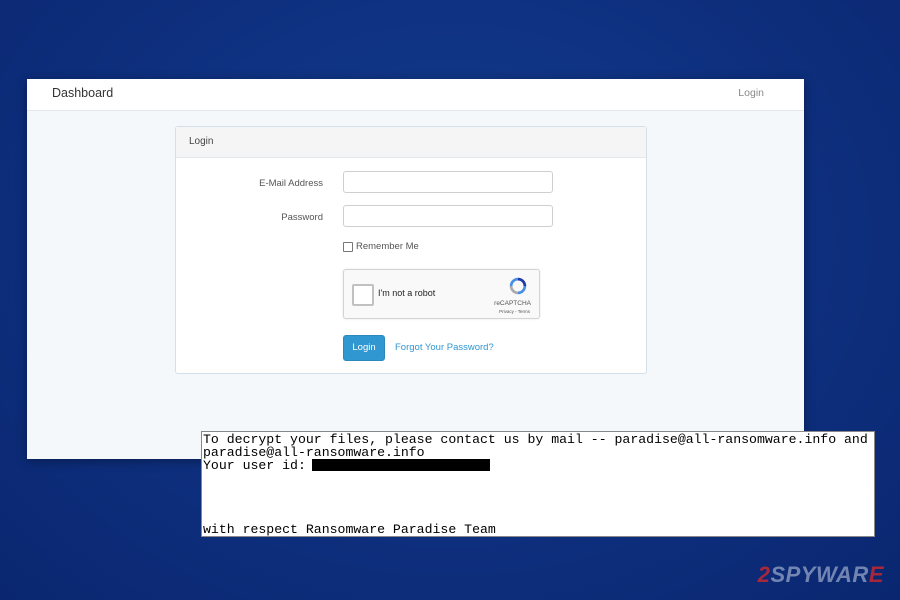  Describe the element at coordinates (514, 311) in the screenshot. I see `recaptcha-links: Privacy - Terms` at that location.